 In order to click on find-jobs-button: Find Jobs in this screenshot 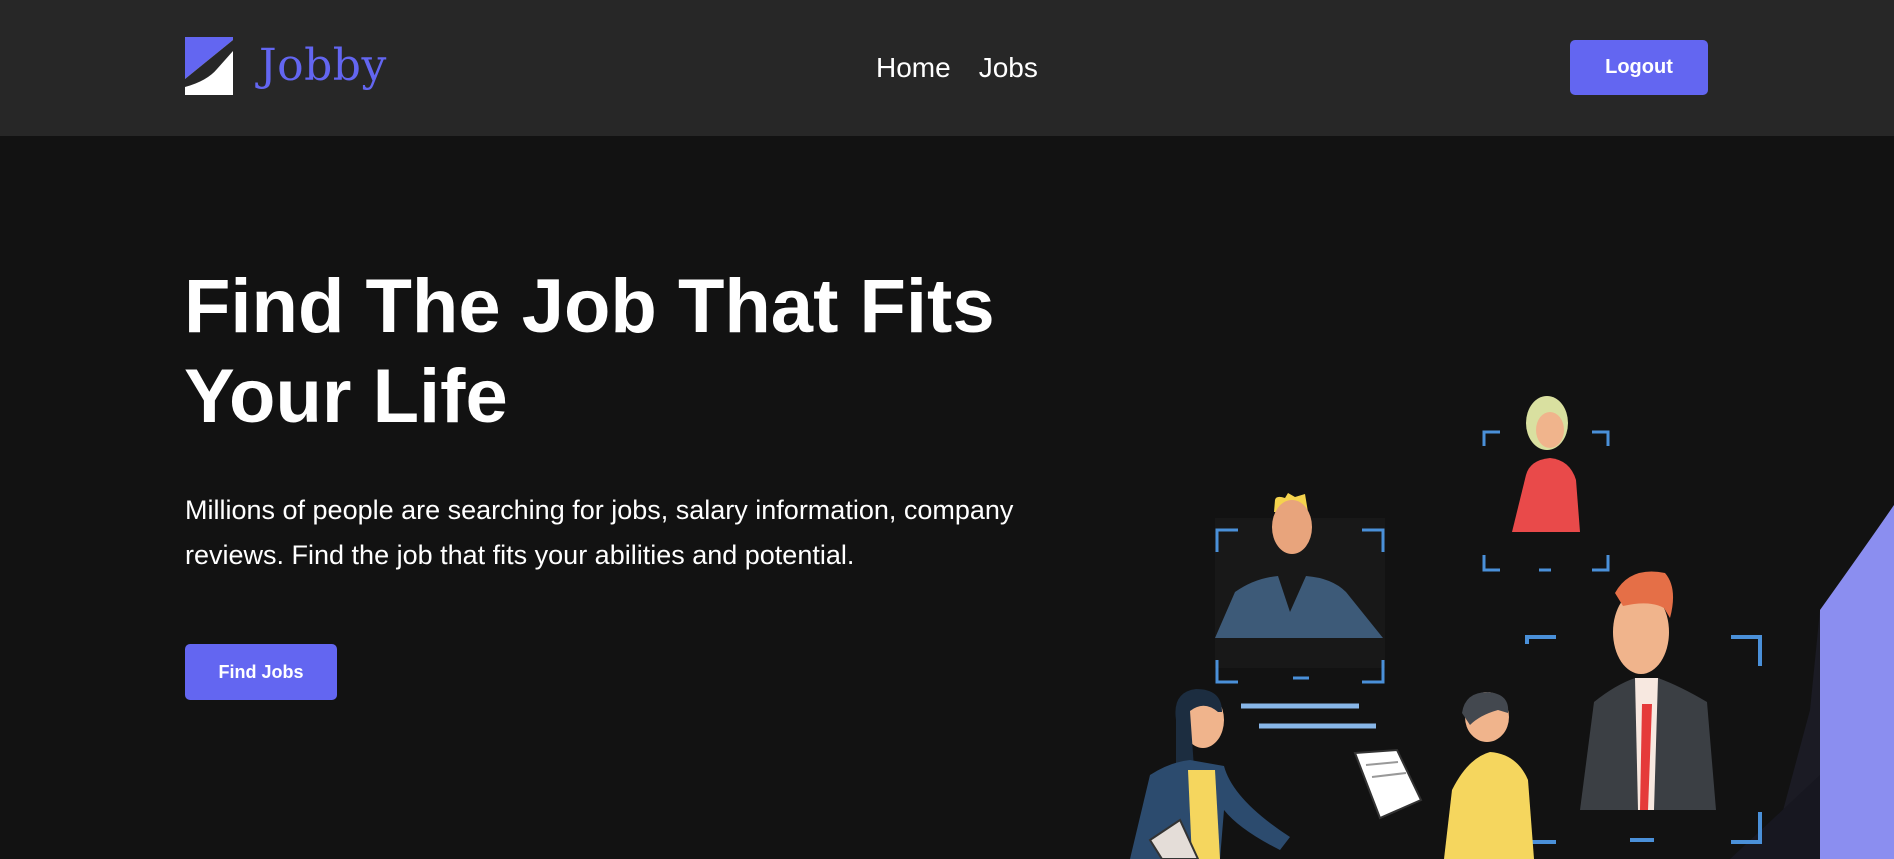, I will do `click(261, 672)`.